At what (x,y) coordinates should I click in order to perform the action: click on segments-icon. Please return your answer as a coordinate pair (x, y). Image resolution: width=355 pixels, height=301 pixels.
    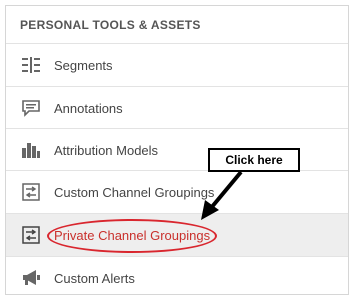
    Looking at the image, I should click on (31, 65).